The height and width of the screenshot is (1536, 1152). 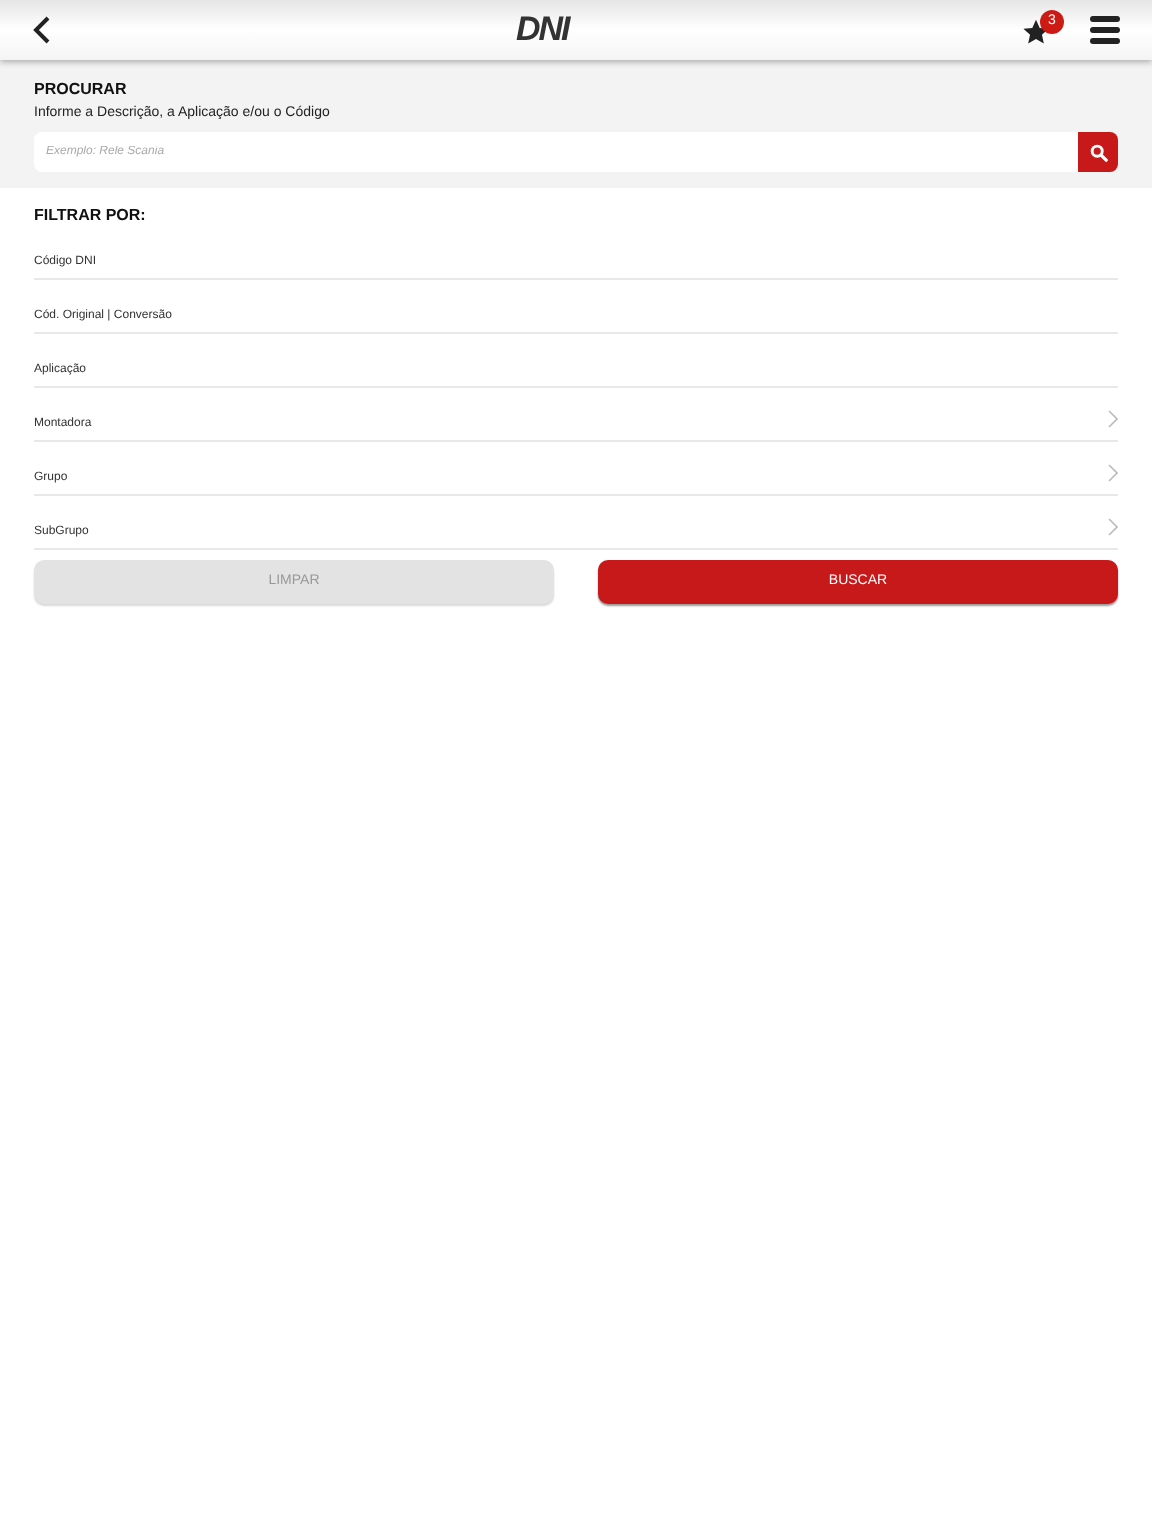 I want to click on section-title: PROCURAR, so click(x=81, y=90).